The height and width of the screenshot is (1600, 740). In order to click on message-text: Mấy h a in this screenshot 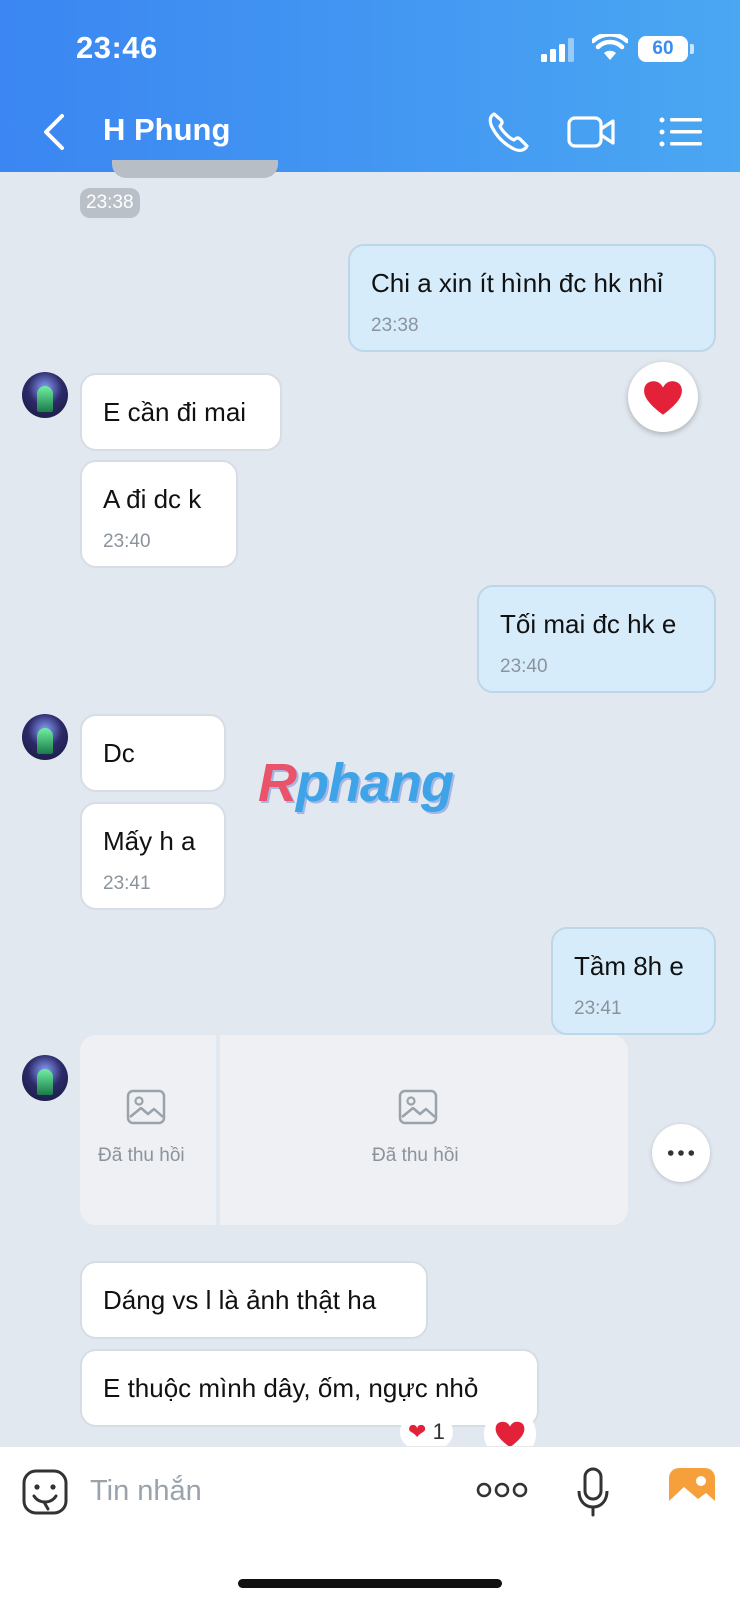, I will do `click(149, 841)`.